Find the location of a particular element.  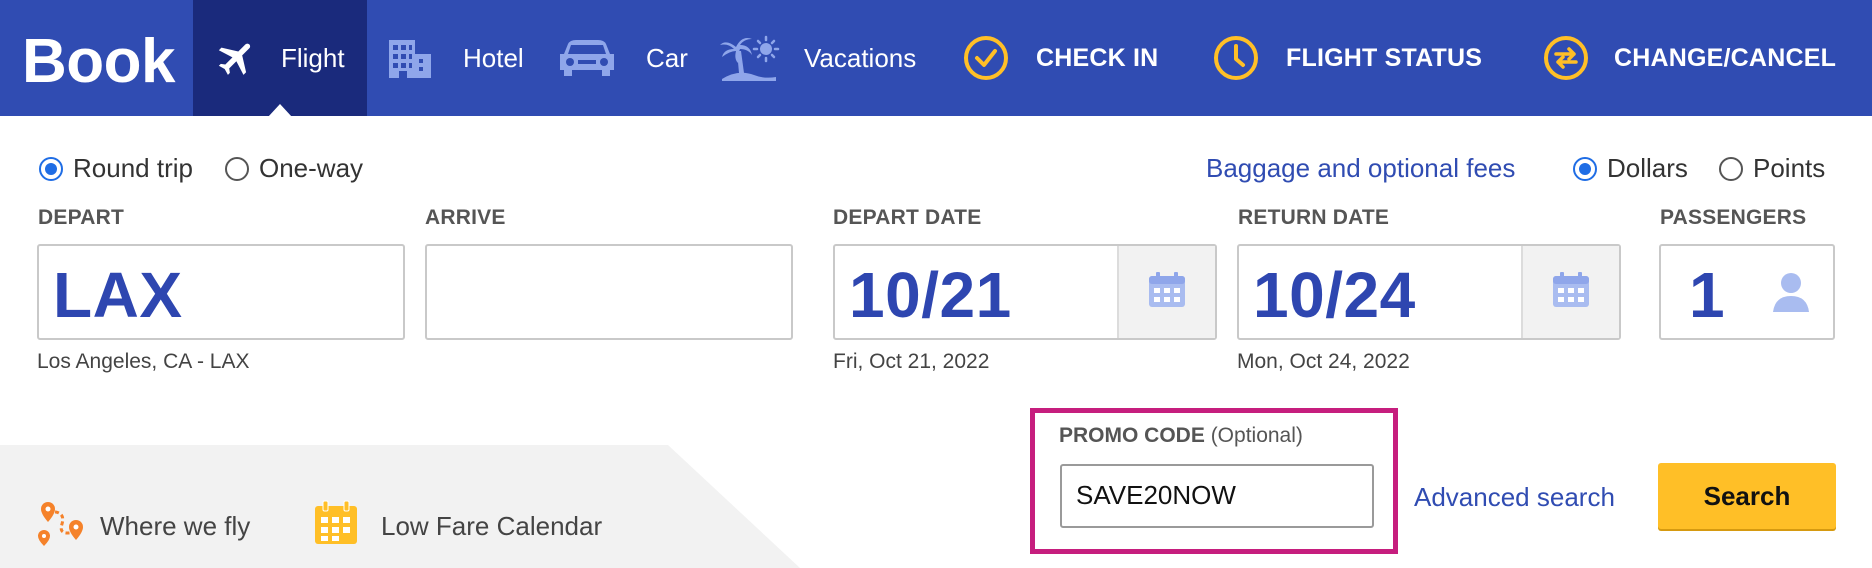

tab-flight: Flight is located at coordinates (280, 58).